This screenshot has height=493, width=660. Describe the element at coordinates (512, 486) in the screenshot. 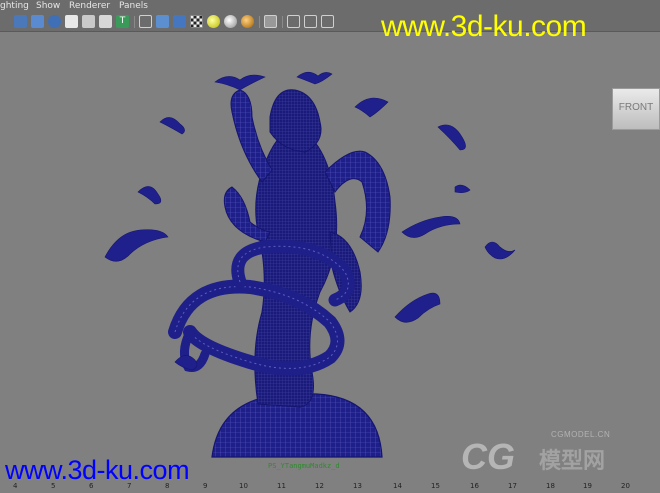

I see `ruler-tick: 17` at that location.